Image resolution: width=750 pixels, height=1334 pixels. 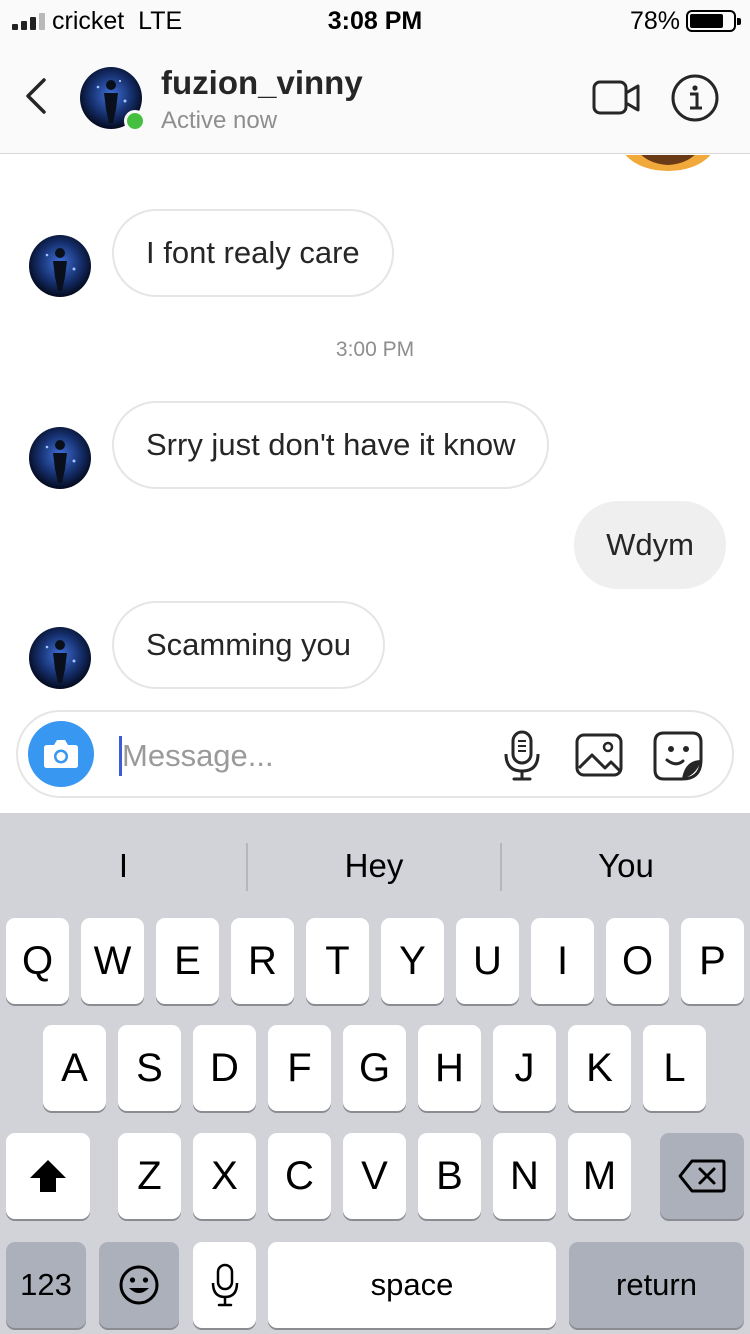 I want to click on online-status-dot, so click(x=135, y=121).